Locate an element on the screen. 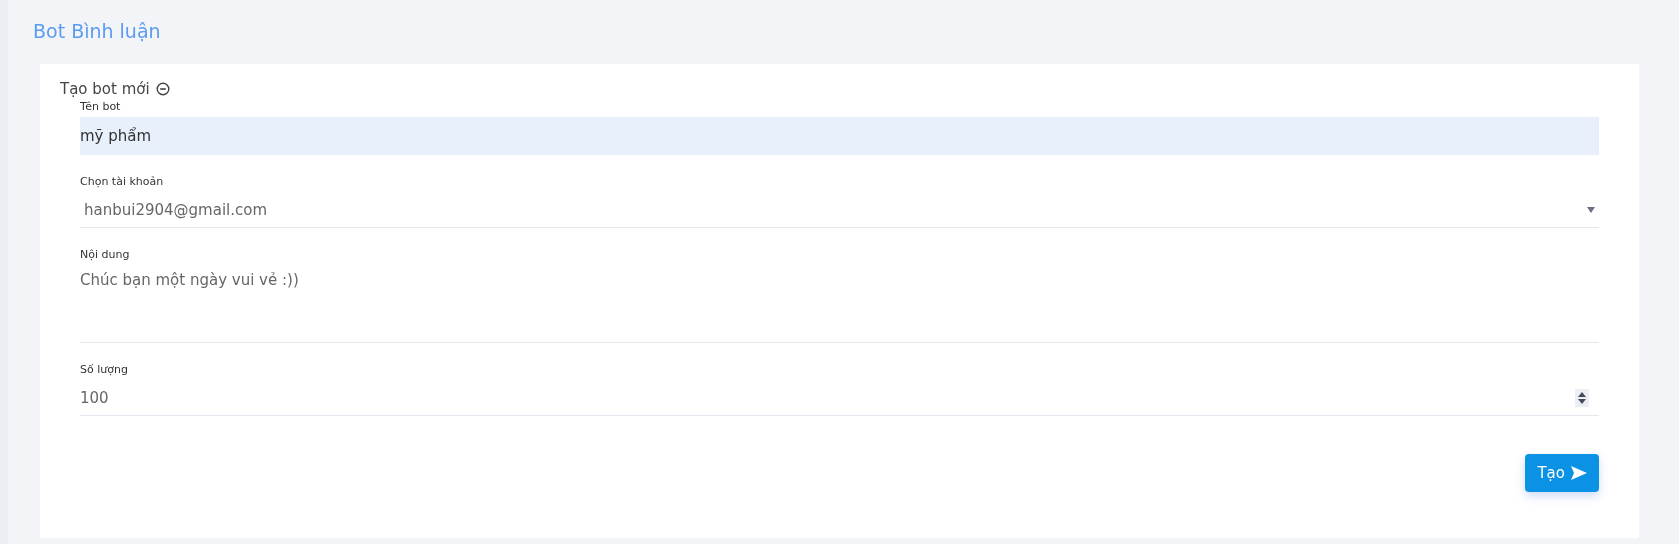 The height and width of the screenshot is (544, 1679). submit-button: Tạo is located at coordinates (1562, 473).